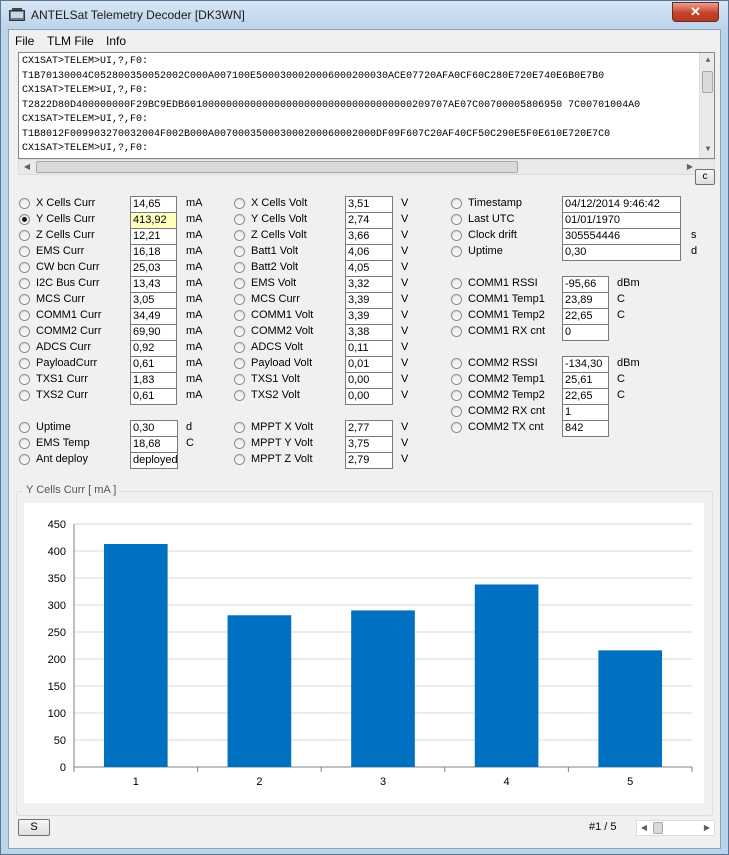 The height and width of the screenshot is (855, 729). What do you see at coordinates (675, 828) in the screenshot?
I see `record-scrollbar: ◀ ▶` at bounding box center [675, 828].